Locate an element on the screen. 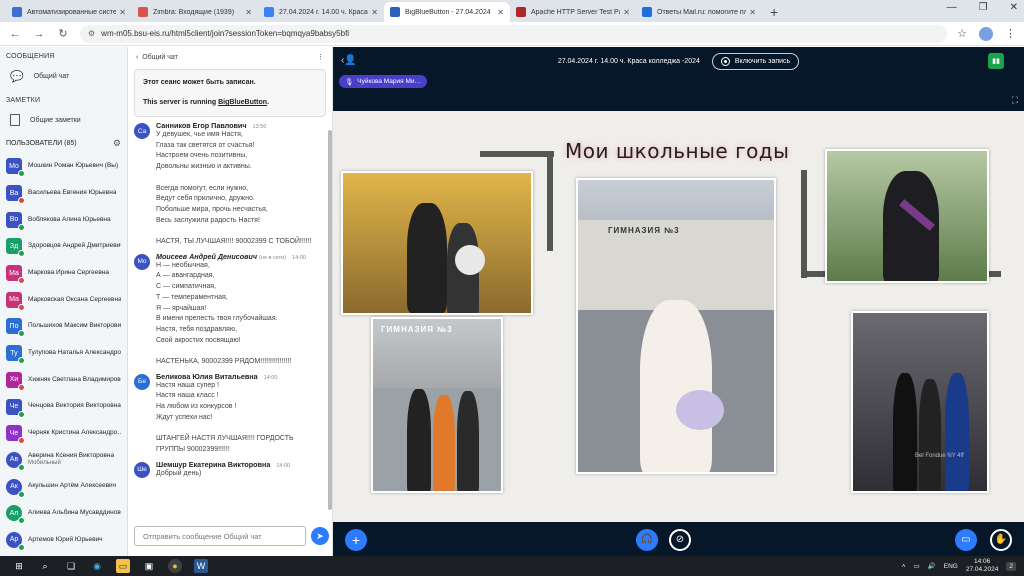  user-list-item: Ар Артемов Юрий Юрьевич is located at coordinates (63, 540).